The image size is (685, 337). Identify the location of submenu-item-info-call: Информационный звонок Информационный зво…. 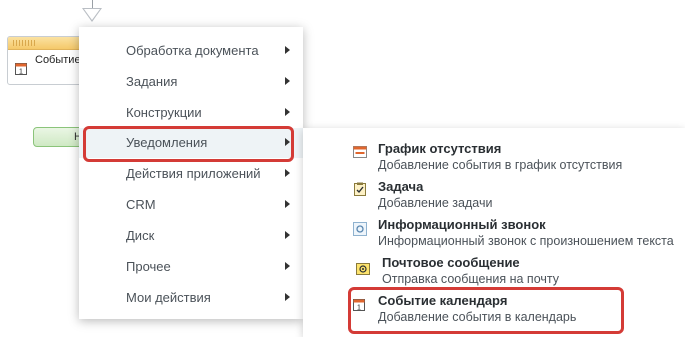
(494, 236).